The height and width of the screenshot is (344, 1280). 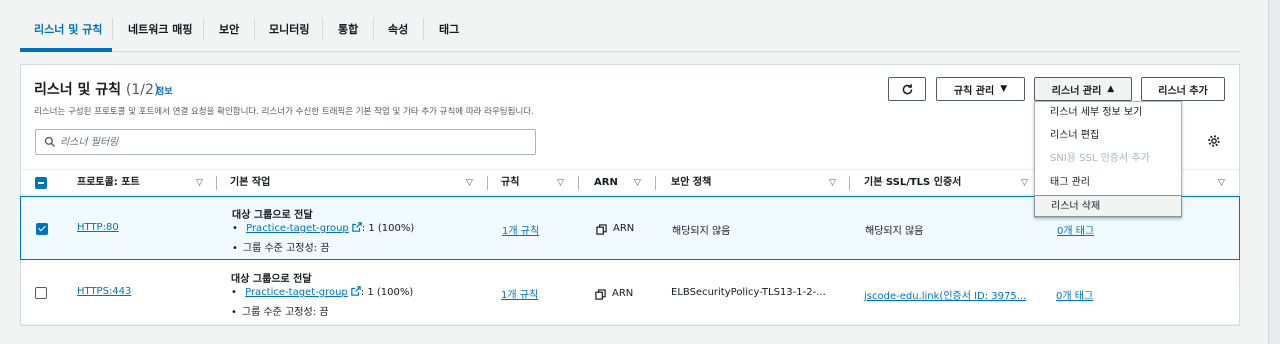 I want to click on menu-item-add-sni-cert: SNI용 SSL 인증서 추가, so click(x=1100, y=158).